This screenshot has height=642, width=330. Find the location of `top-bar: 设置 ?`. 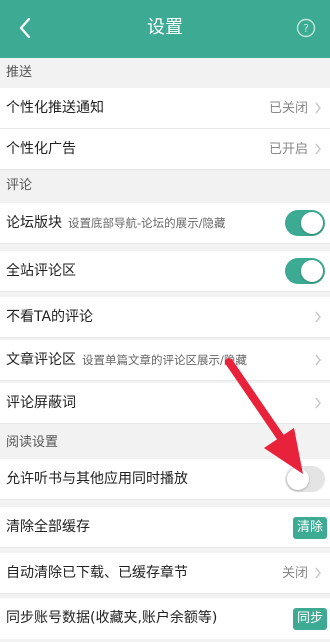

top-bar: 设置 ? is located at coordinates (165, 29).